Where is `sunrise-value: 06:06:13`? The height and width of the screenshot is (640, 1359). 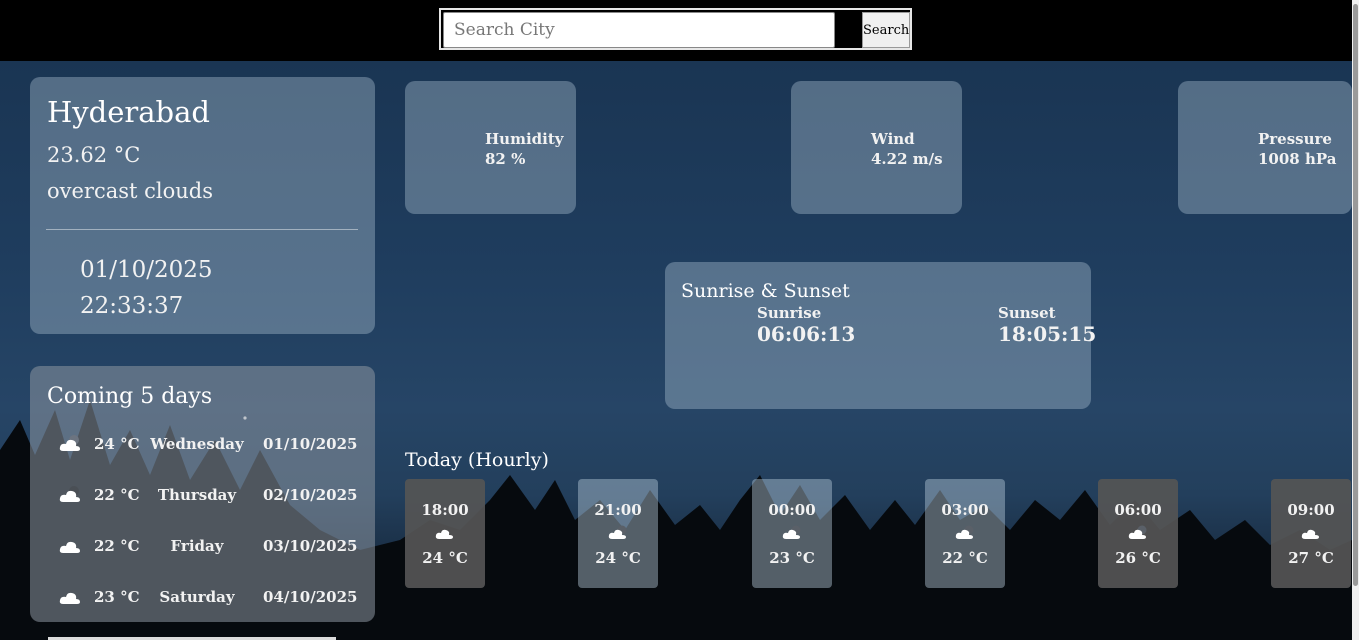
sunrise-value: 06:06:13 is located at coordinates (806, 334).